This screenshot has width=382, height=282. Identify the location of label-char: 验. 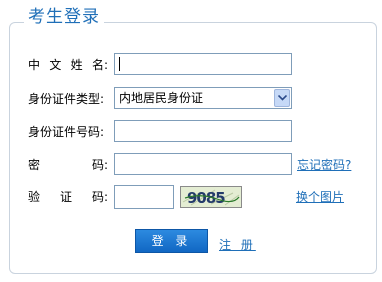
(34, 197).